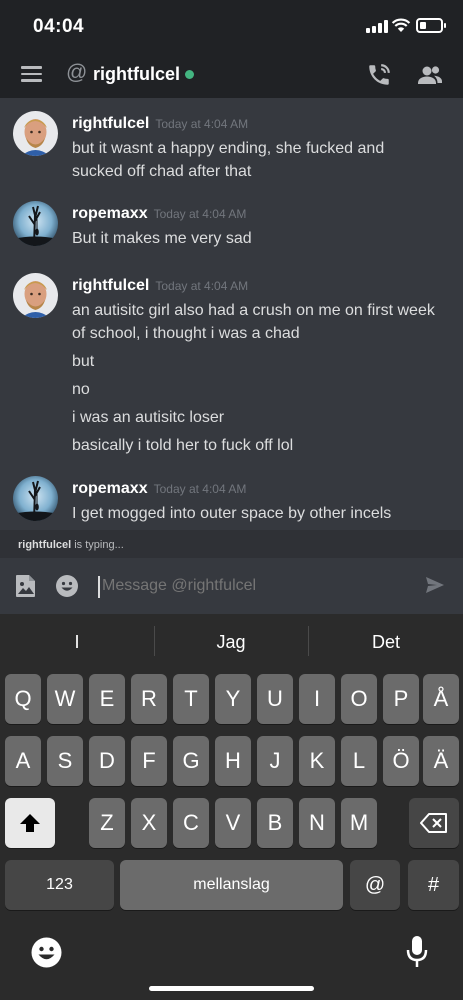 The image size is (463, 1000). I want to click on microphone-icon, so click(417, 952).